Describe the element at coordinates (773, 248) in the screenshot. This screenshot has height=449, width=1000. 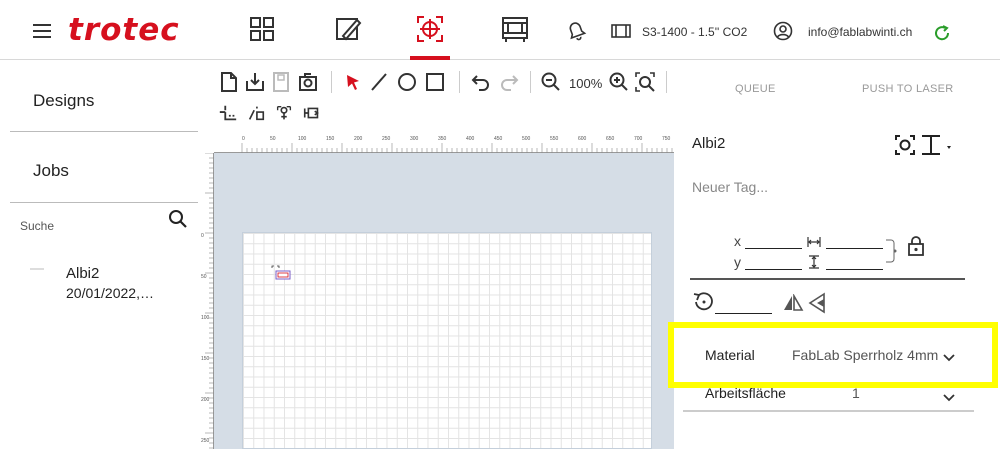
I see `x-input` at that location.